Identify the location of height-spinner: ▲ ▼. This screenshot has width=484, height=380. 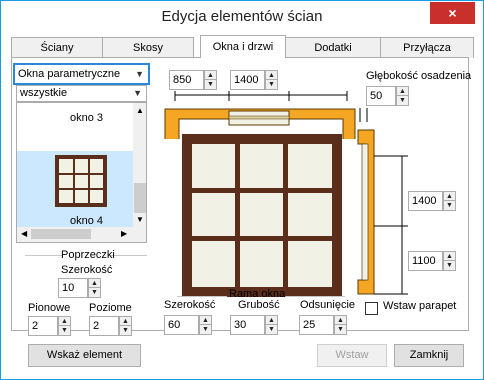
(449, 201).